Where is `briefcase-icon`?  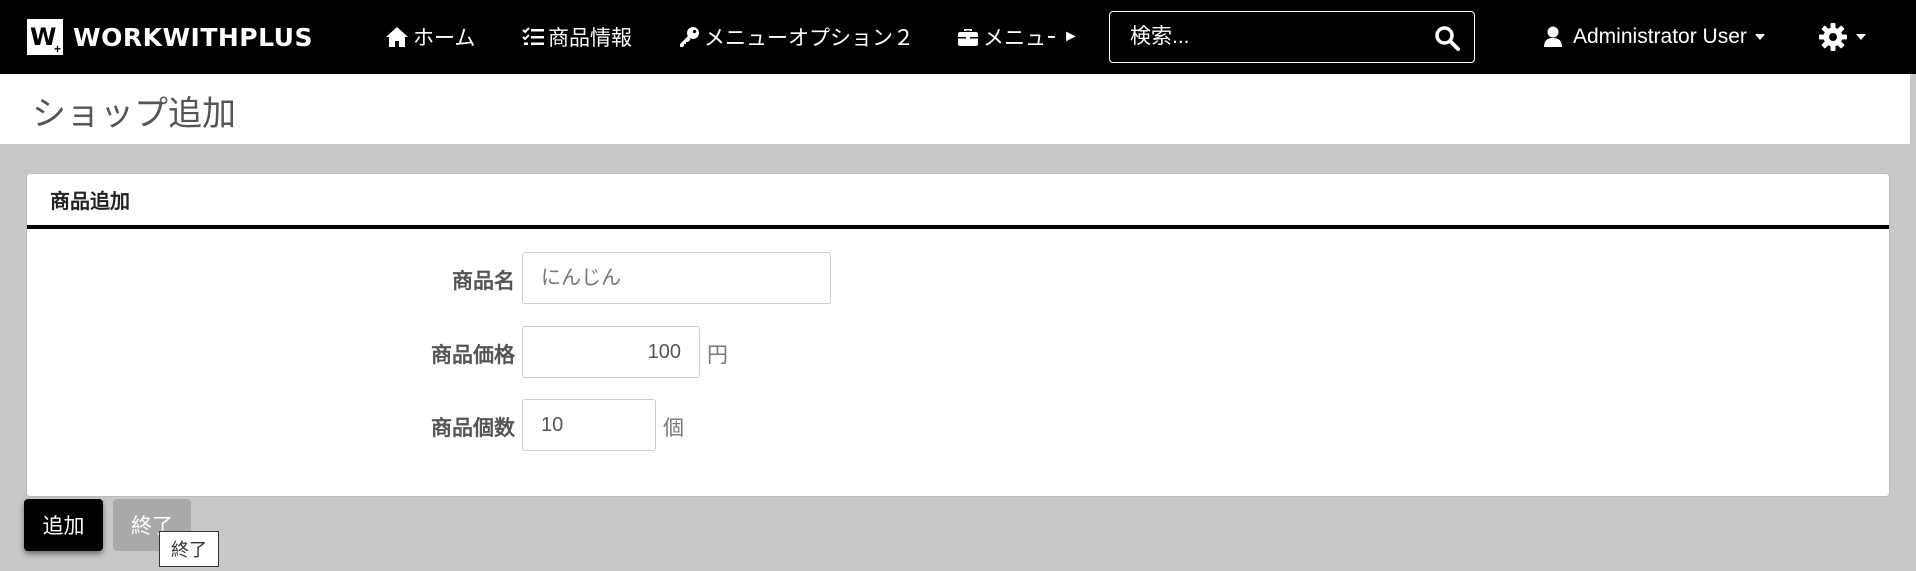 briefcase-icon is located at coordinates (968, 37).